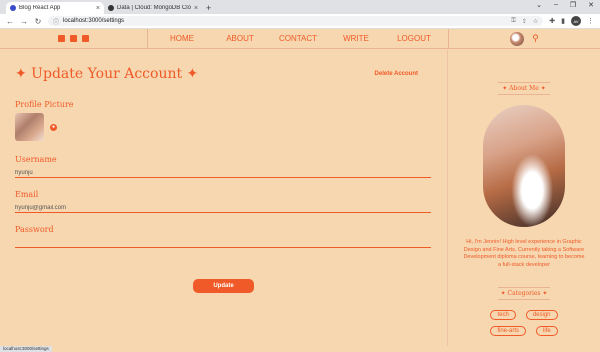 The width and height of the screenshot is (600, 352). Describe the element at coordinates (13, 8) in the screenshot. I see `react-favicon-icon` at that location.